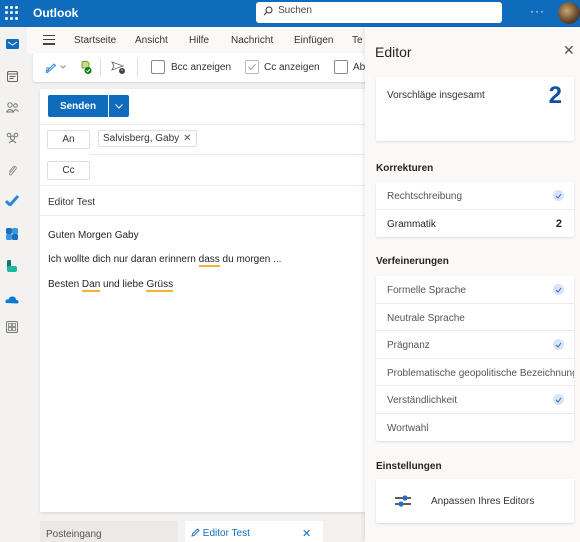 The width and height of the screenshot is (580, 542). Describe the element at coordinates (12, 234) in the screenshot. I see `teams-apps-icon` at that location.